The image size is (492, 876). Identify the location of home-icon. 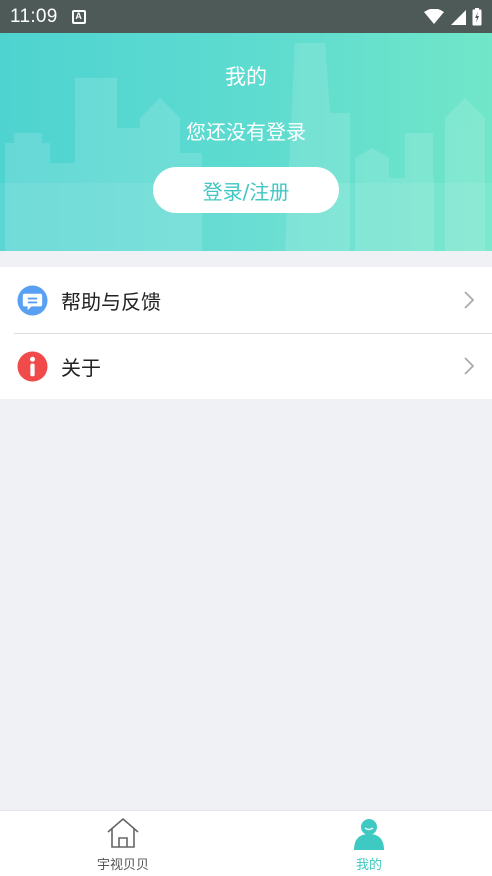
(123, 833).